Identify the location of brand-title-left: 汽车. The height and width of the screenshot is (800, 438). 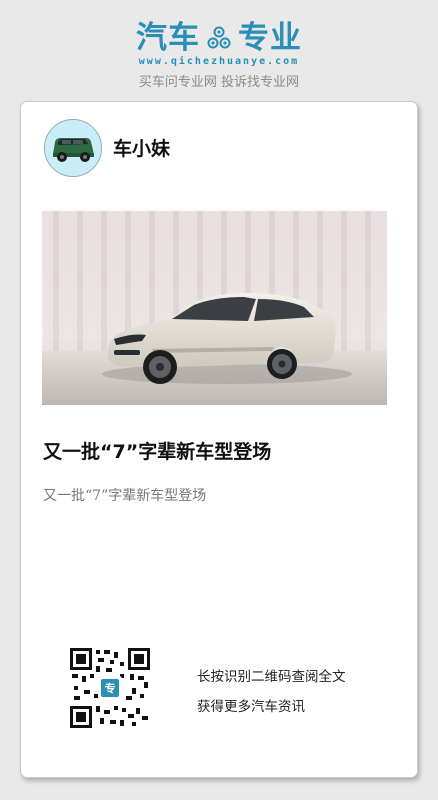
(168, 38).